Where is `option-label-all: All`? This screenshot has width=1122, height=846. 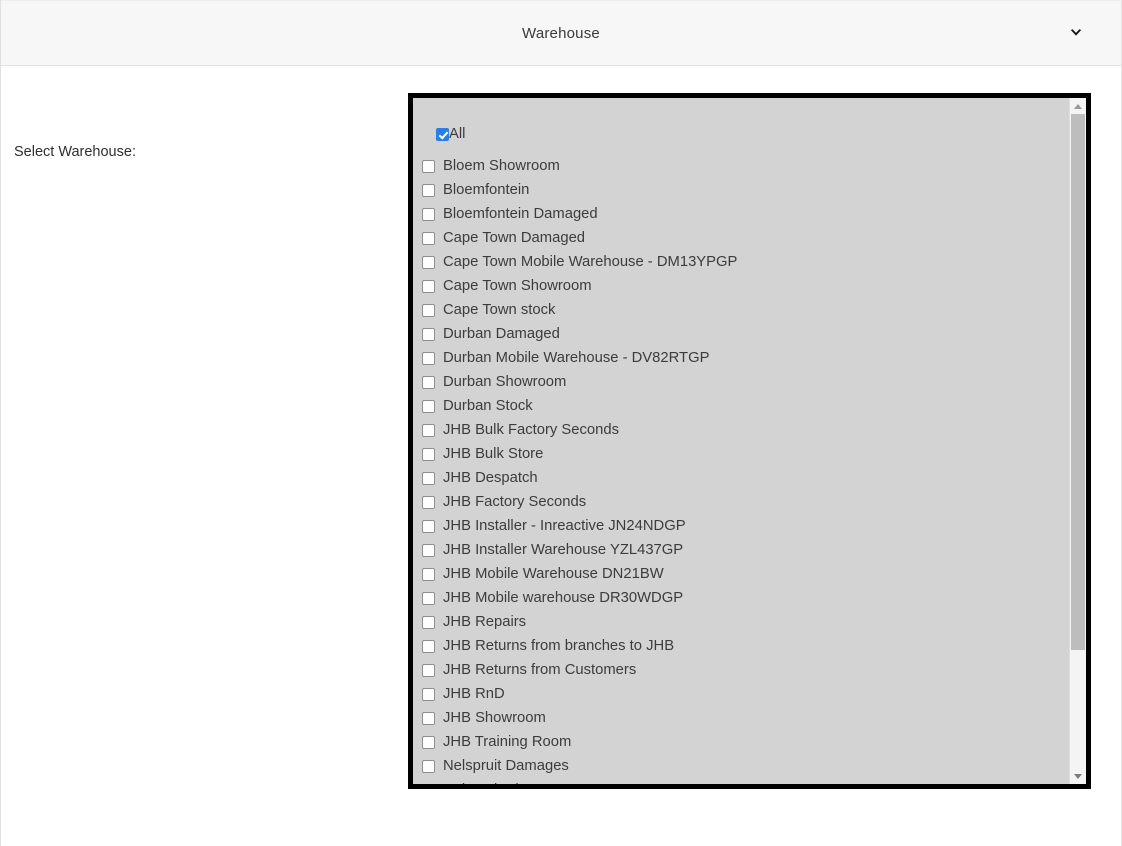
option-label-all: All is located at coordinates (457, 134).